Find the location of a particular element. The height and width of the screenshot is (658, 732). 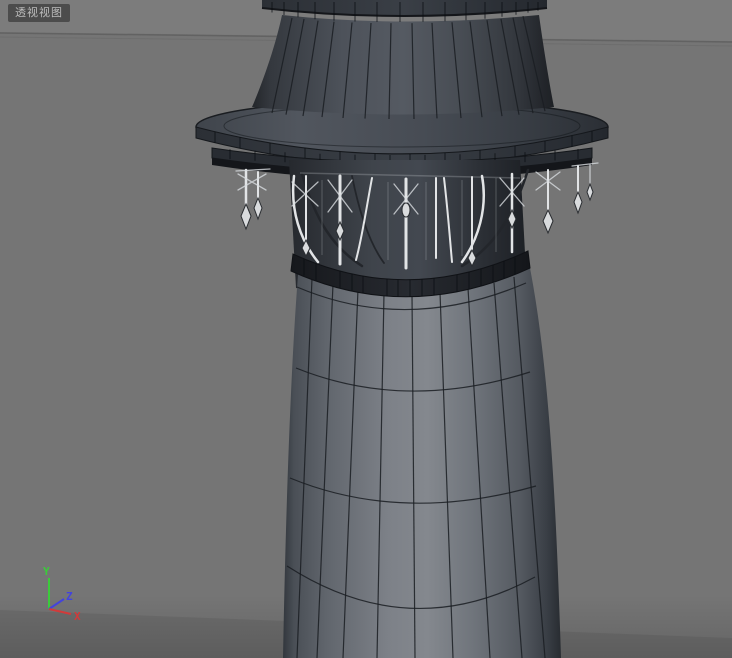

bracket-cluster-right-outer is located at coordinates (585, 188).